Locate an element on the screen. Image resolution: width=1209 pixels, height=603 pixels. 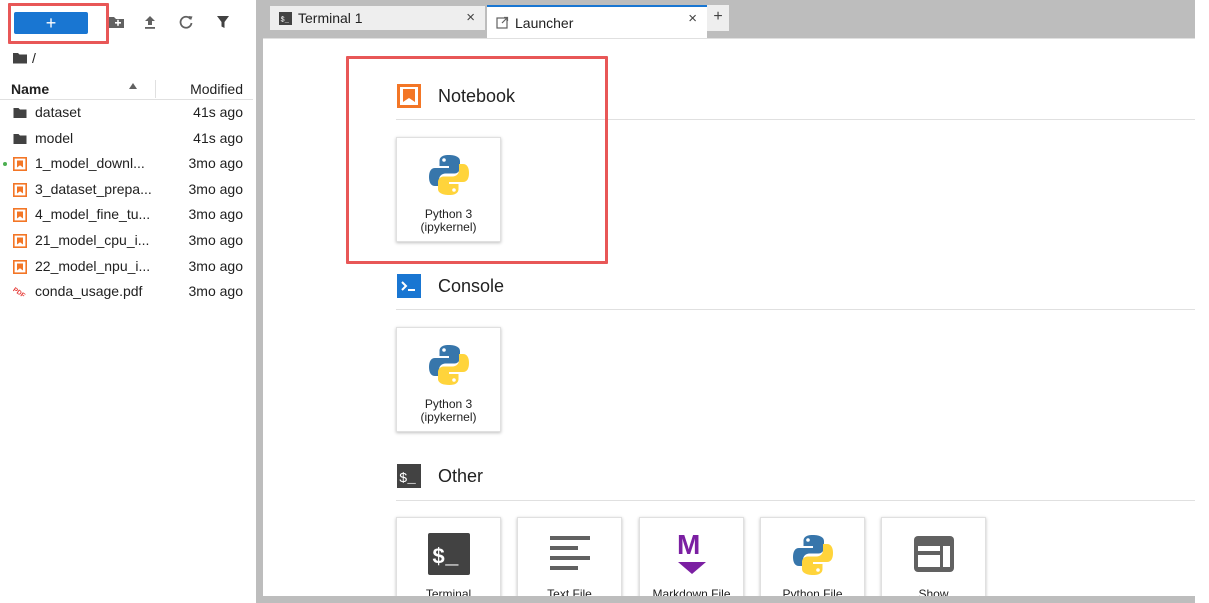
list-item: model 41s ago is located at coordinates (126, 139).